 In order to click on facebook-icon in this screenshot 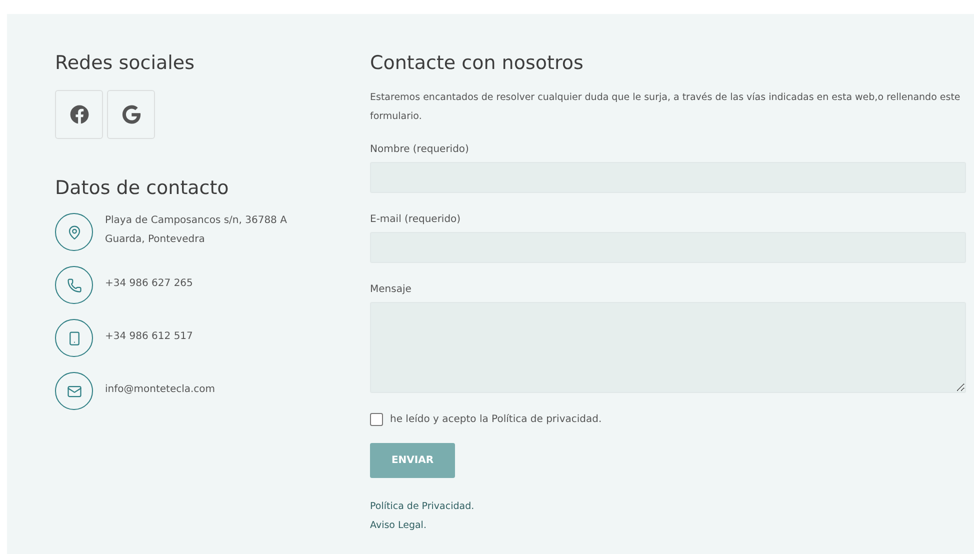, I will do `click(79, 114)`.